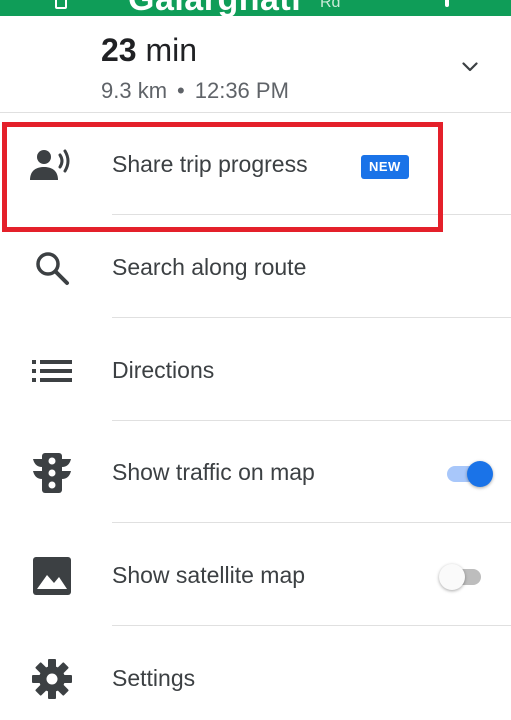 This screenshot has height=720, width=511. I want to click on menu-item-traffic: Show traffic on map, so click(255, 472).